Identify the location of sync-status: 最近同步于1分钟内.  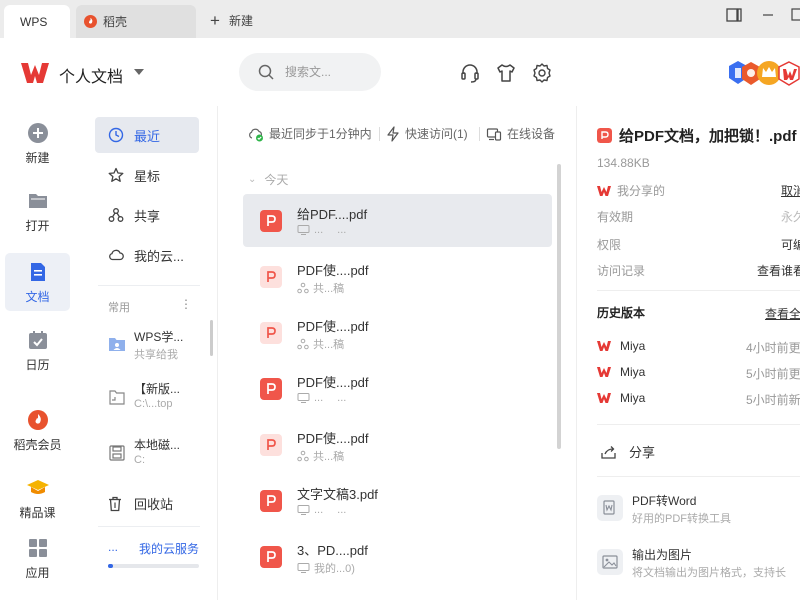
(310, 133).